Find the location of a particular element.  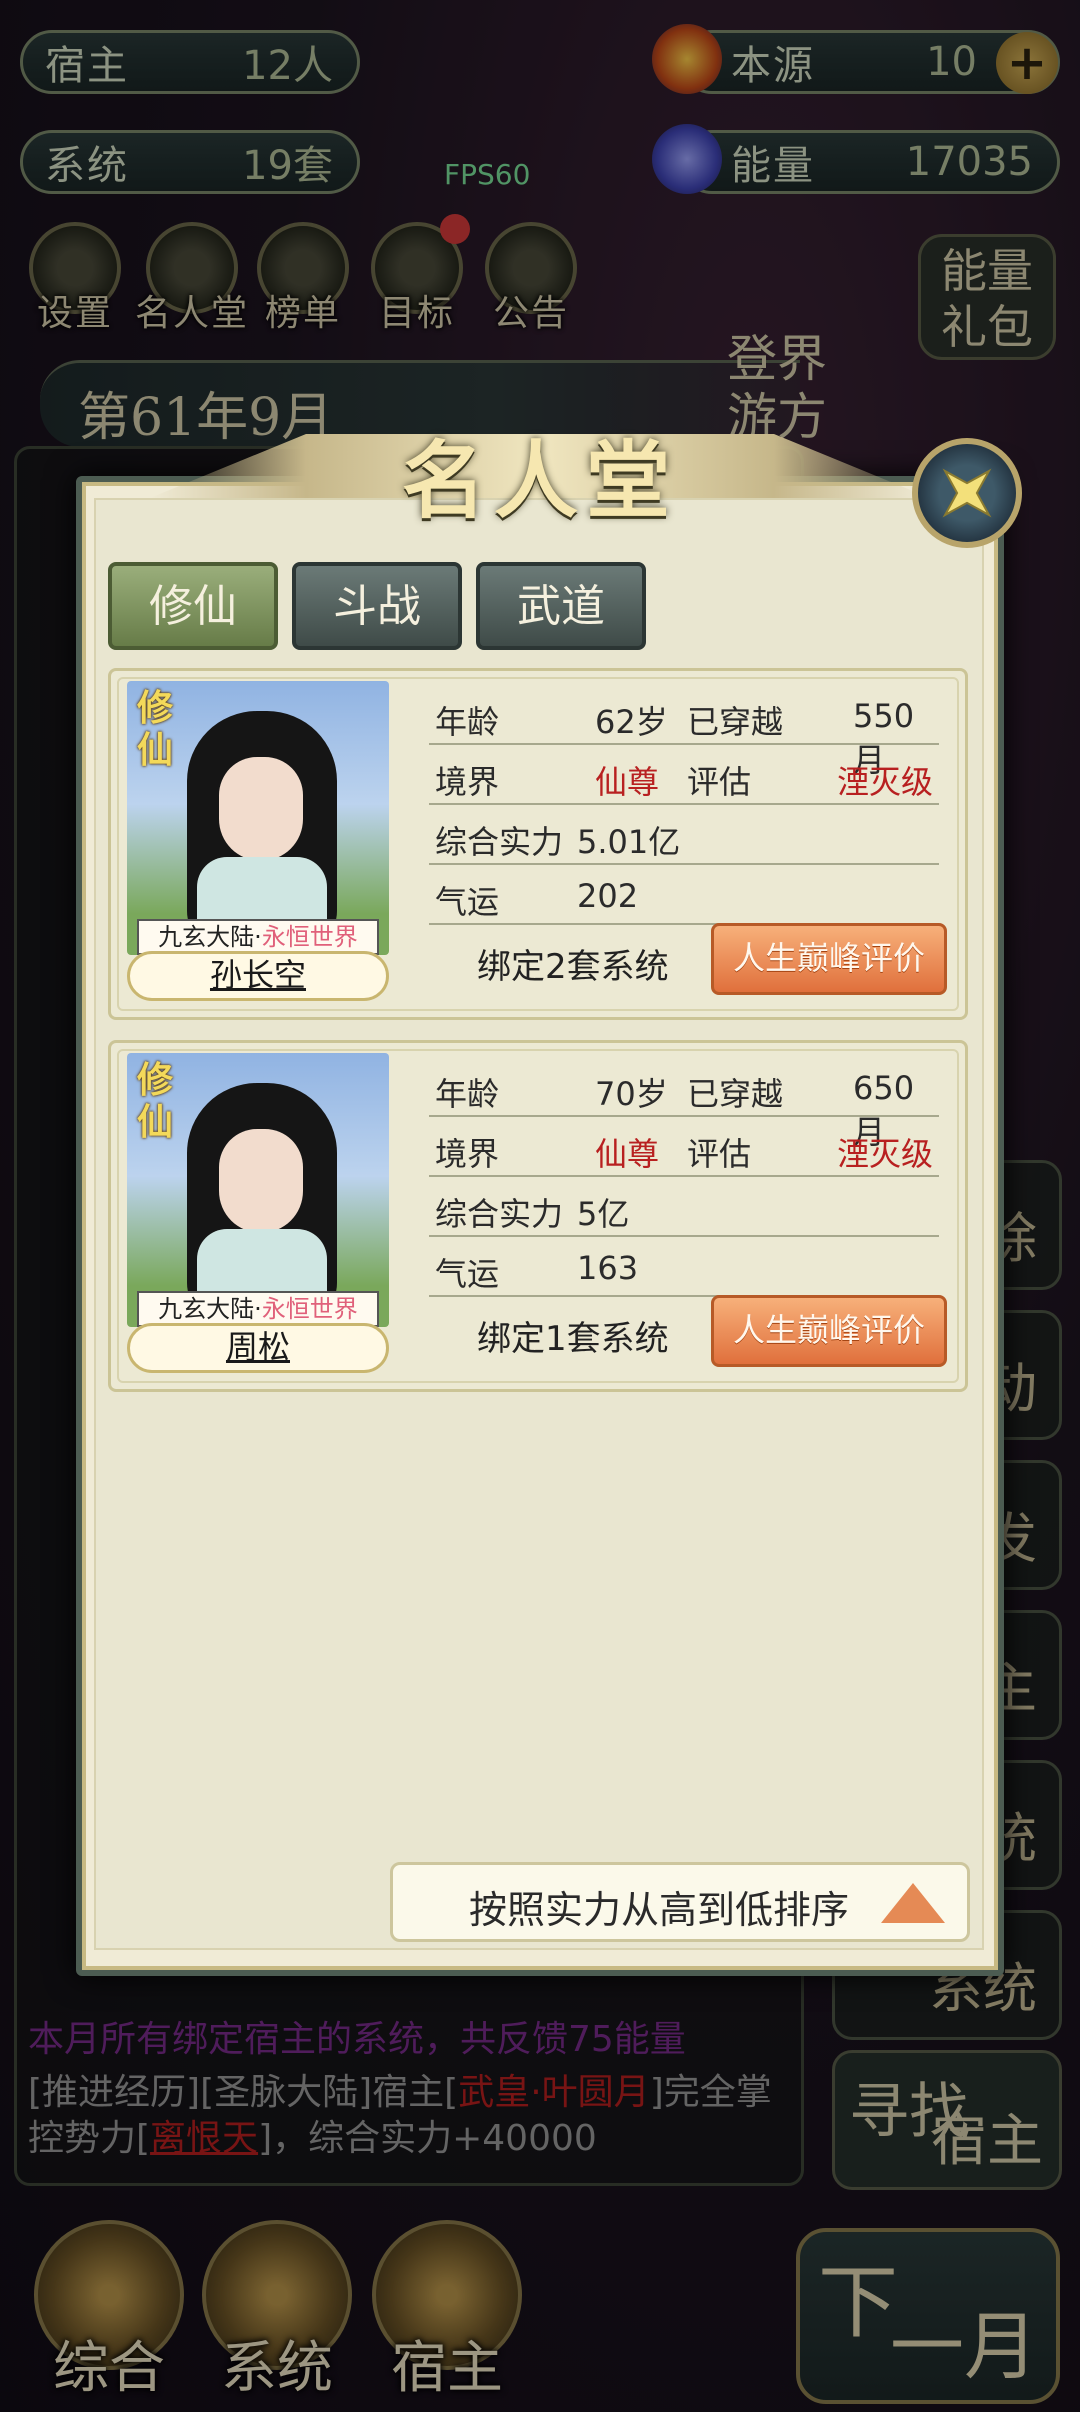

stat-row-age: 年龄 70岁 已穿越 650月 is located at coordinates (684, 1104).